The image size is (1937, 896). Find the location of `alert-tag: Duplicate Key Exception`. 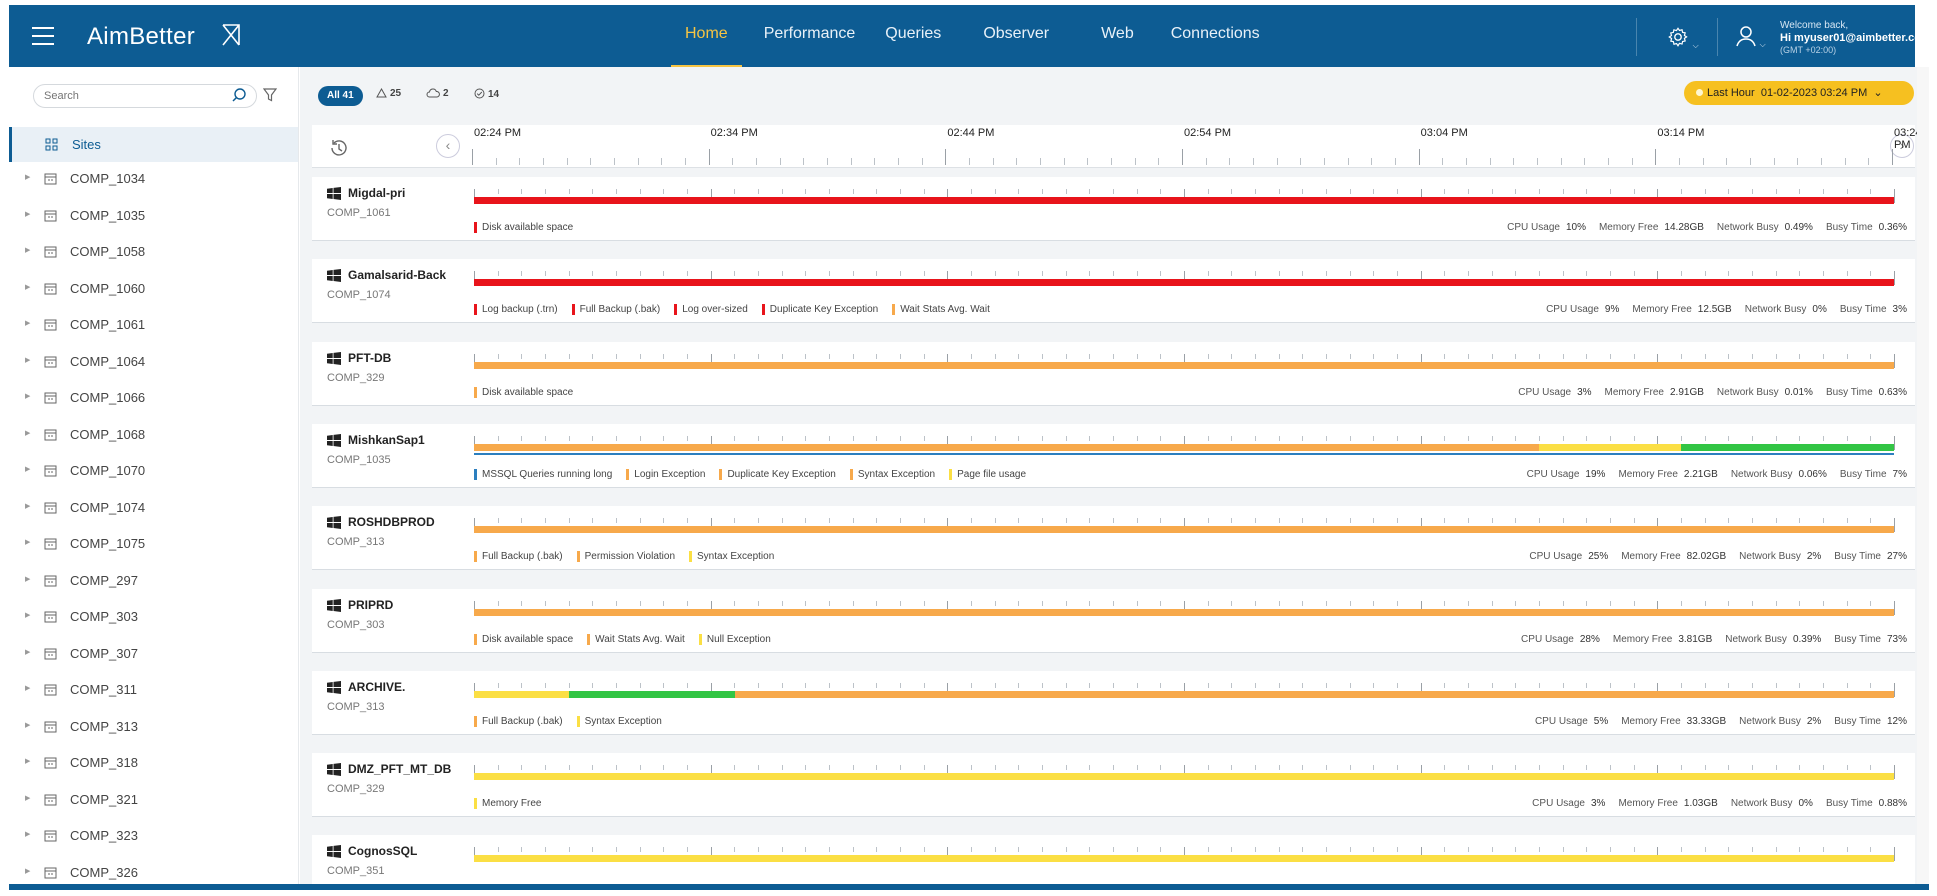

alert-tag: Duplicate Key Exception is located at coordinates (819, 310).